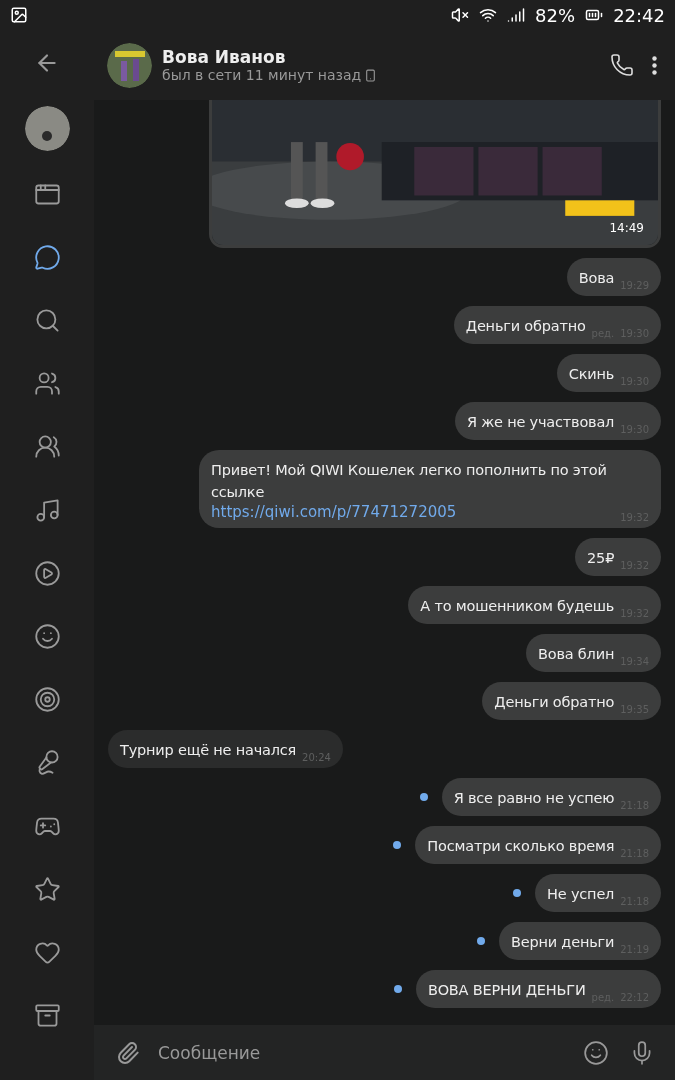  Describe the element at coordinates (47, 573) in the screenshot. I see `play-icon` at that location.